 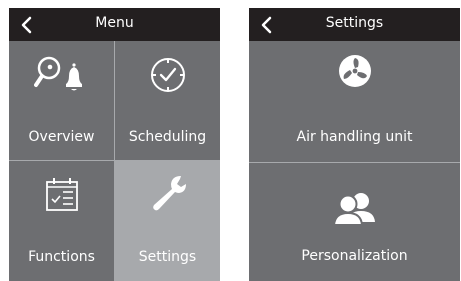 I want to click on wrench-icon, so click(x=169, y=193).